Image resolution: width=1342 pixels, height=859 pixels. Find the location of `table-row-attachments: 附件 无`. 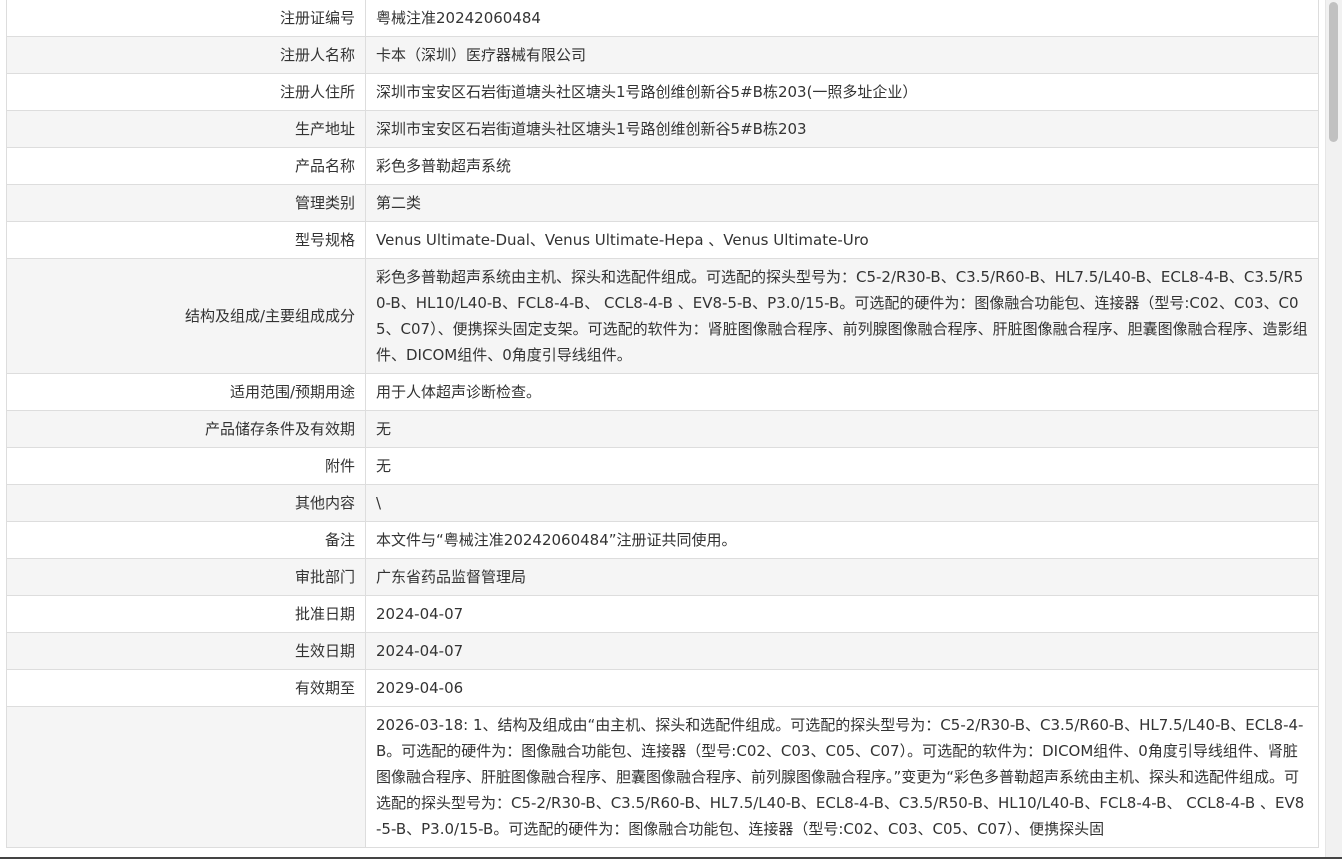

table-row-attachments: 附件 无 is located at coordinates (662, 466).